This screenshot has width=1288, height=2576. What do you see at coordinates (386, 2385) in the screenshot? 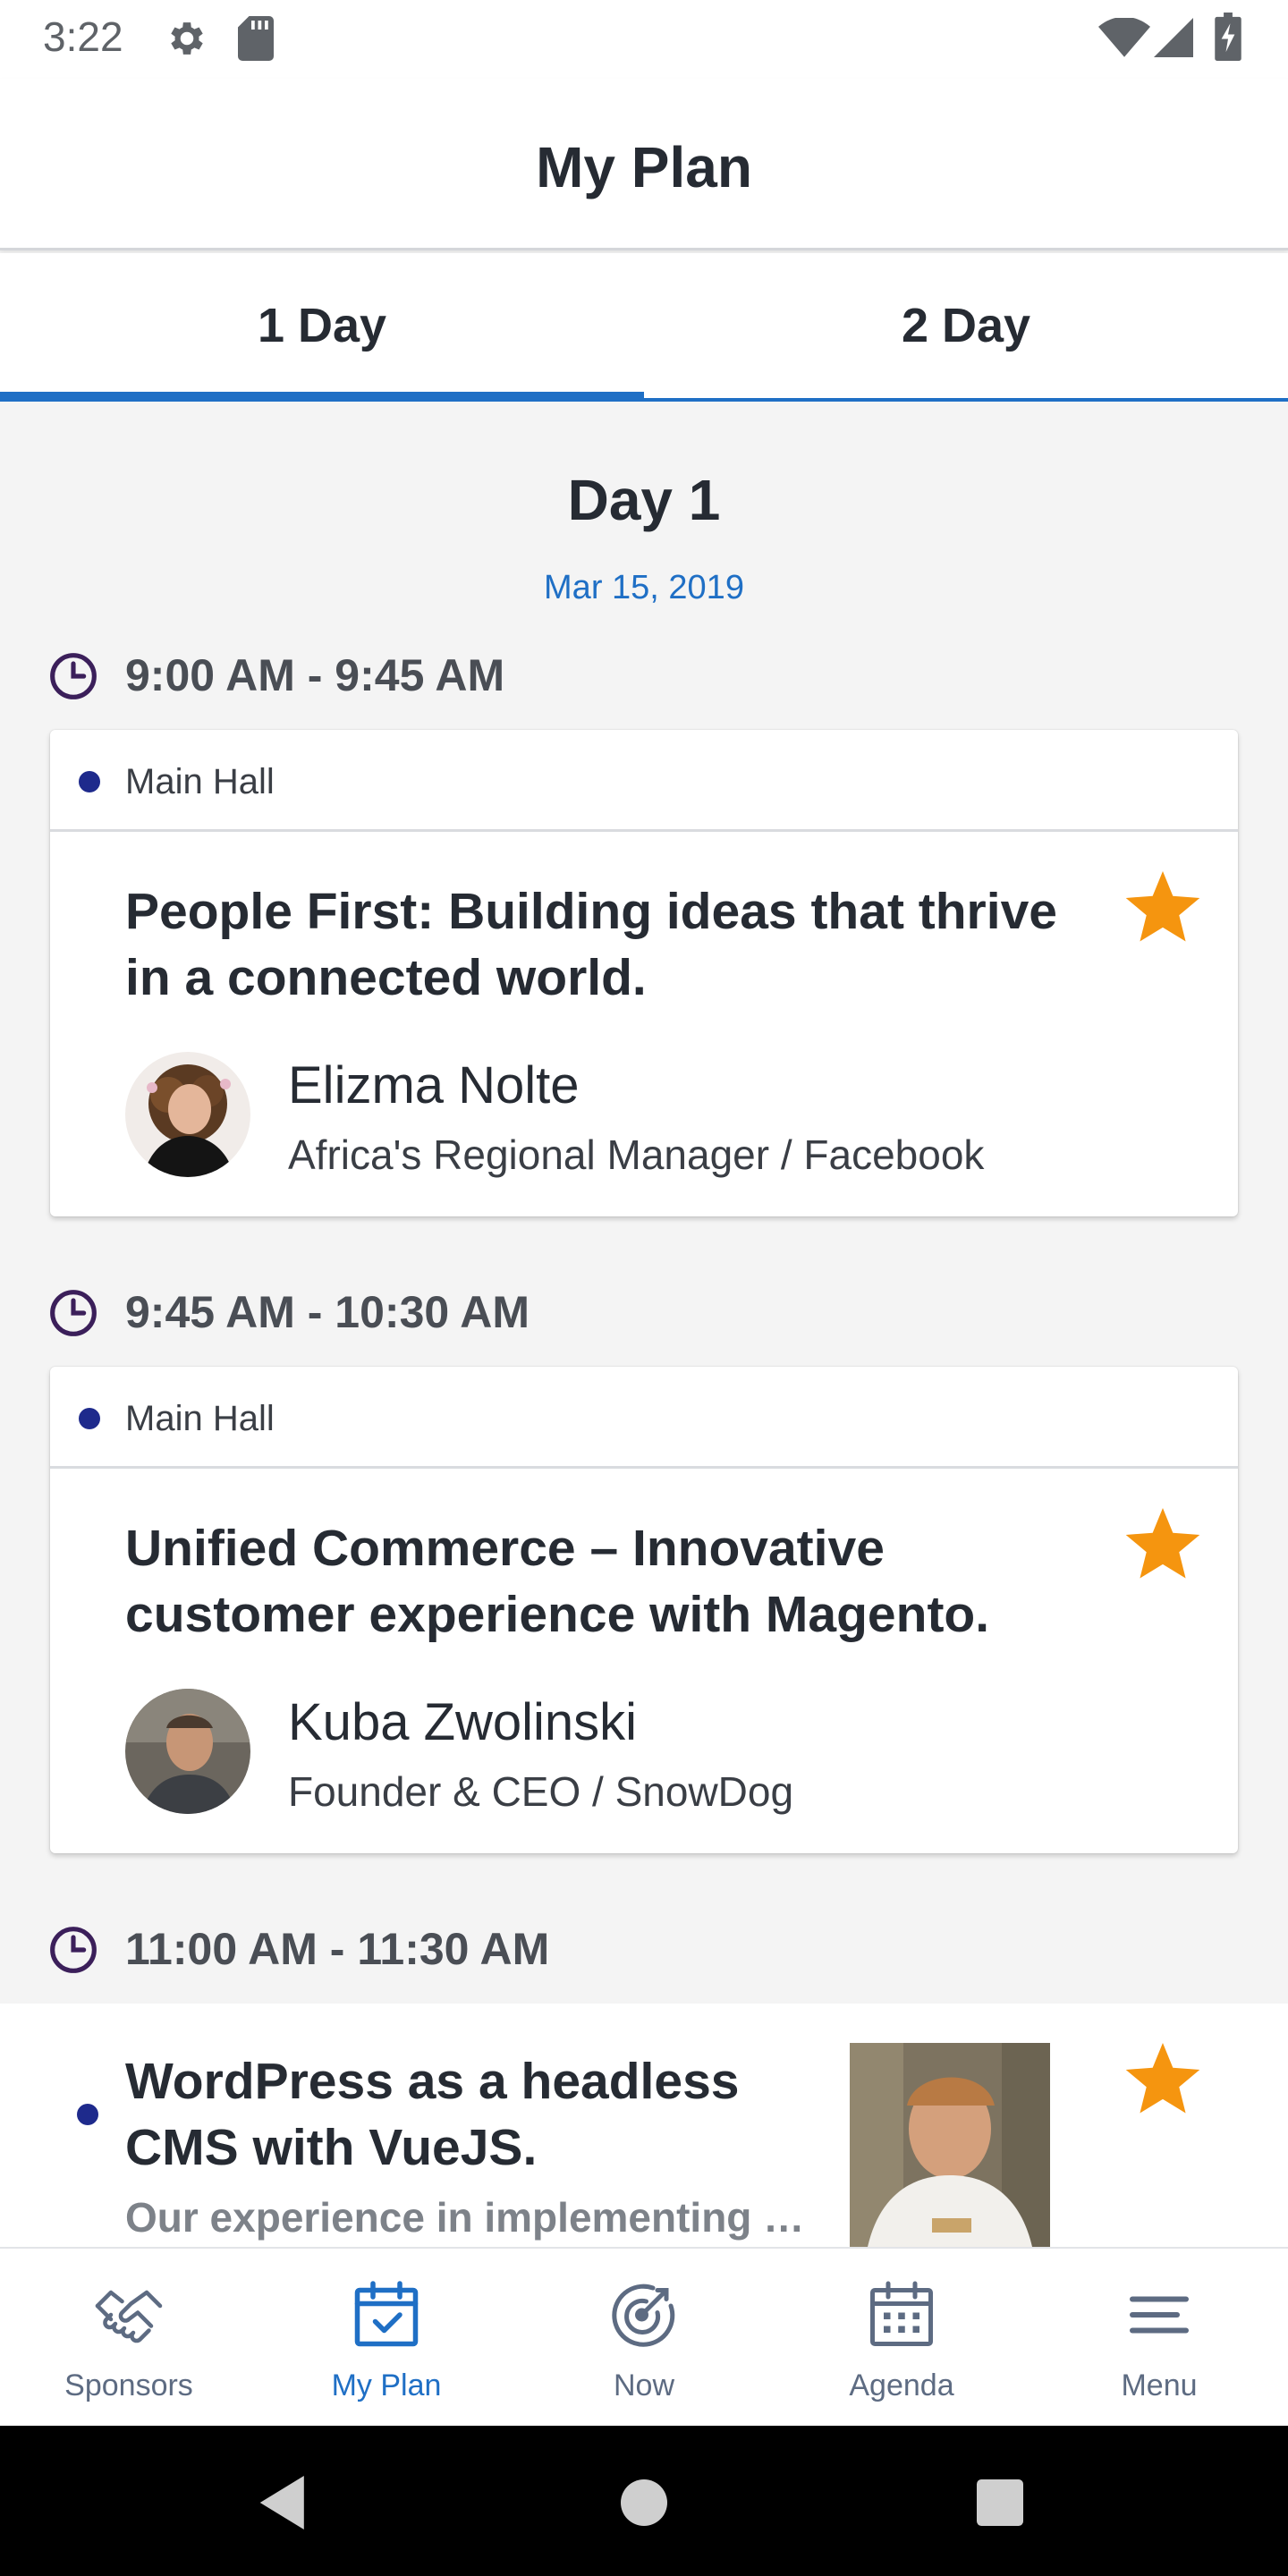
I see `nav-label: My Plan` at bounding box center [386, 2385].